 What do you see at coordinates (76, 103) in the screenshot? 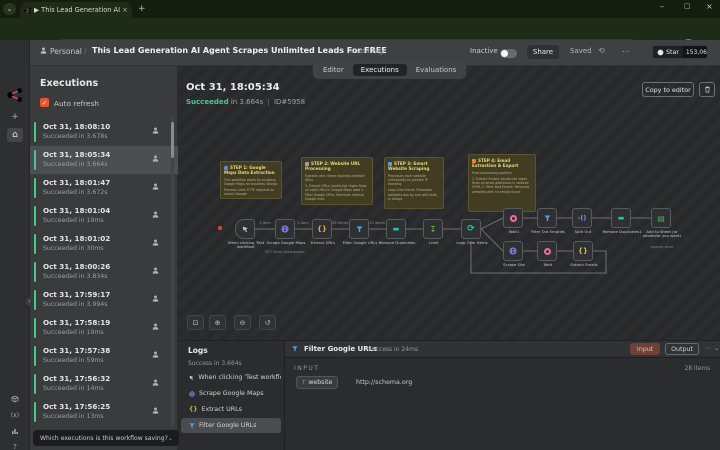
I see `auto-refresh-label: Auto refresh` at bounding box center [76, 103].